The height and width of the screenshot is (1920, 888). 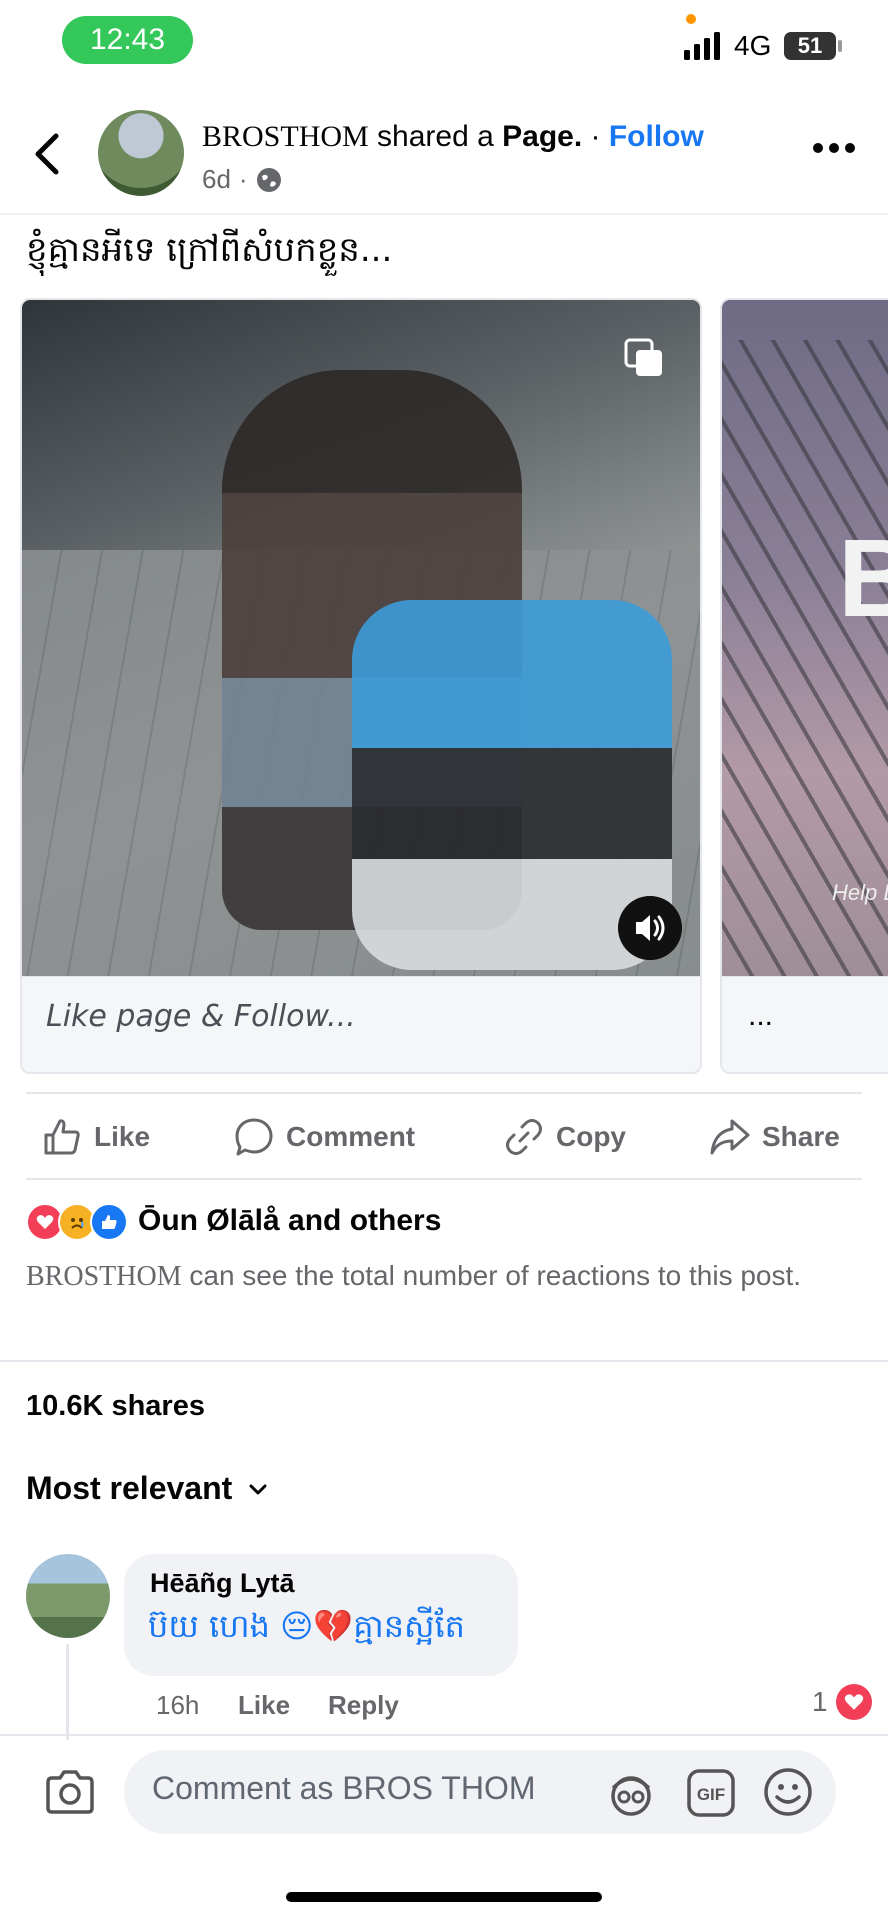 What do you see at coordinates (363, 1705) in the screenshot?
I see `comment-reply-button: Reply` at bounding box center [363, 1705].